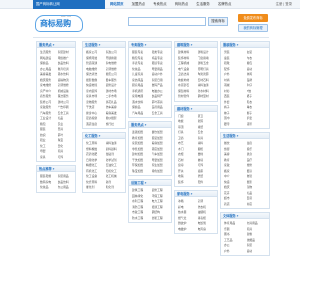 Image resolution: width=320 pixels, height=300 pixels. I want to click on category-link: 电风扇, so click(207, 230).